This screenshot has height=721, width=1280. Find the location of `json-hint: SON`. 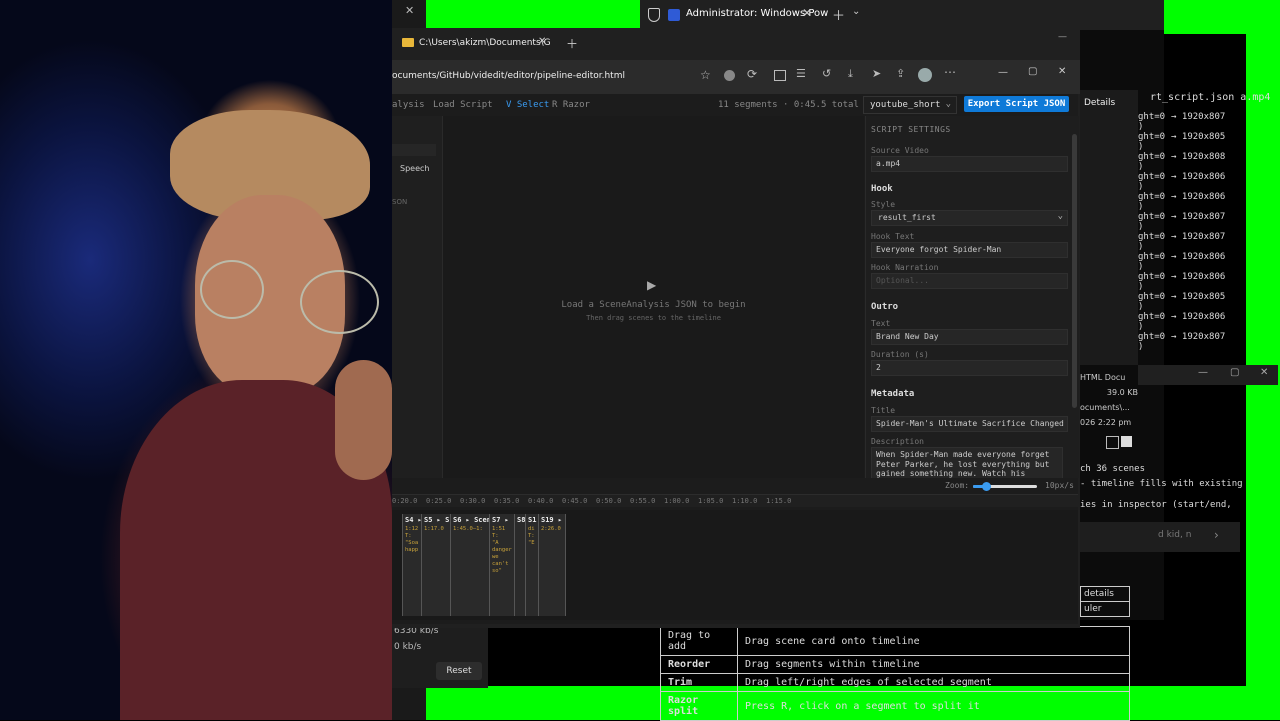

json-hint: SON is located at coordinates (400, 202).